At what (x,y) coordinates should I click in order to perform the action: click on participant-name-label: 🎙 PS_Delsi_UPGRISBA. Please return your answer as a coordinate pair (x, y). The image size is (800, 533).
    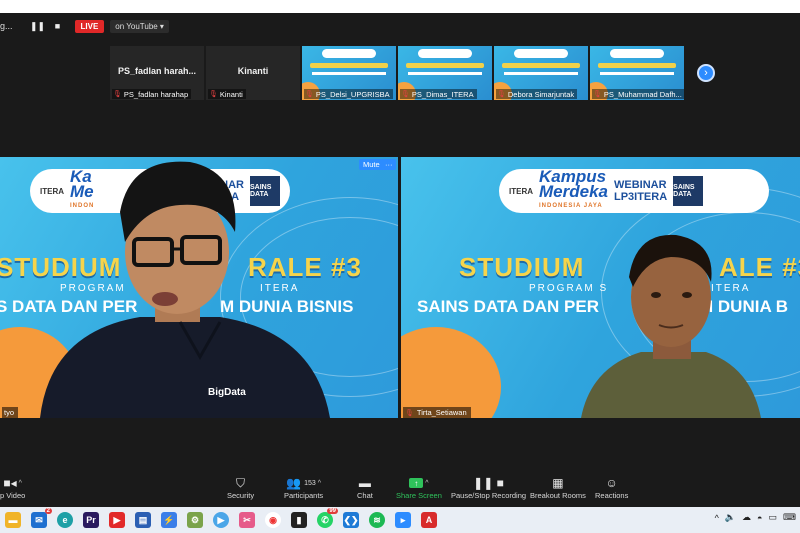
    Looking at the image, I should click on (348, 94).